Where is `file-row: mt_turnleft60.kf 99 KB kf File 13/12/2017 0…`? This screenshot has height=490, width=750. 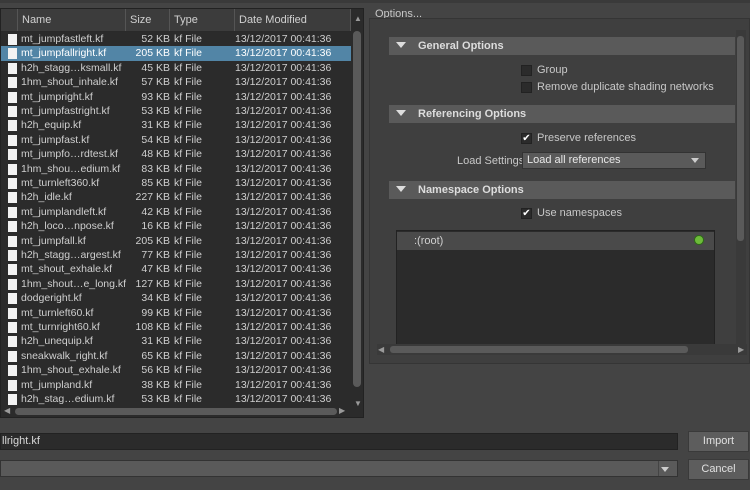 file-row: mt_turnleft60.kf 99 KB kf File 13/12/2017 0… is located at coordinates (176, 313).